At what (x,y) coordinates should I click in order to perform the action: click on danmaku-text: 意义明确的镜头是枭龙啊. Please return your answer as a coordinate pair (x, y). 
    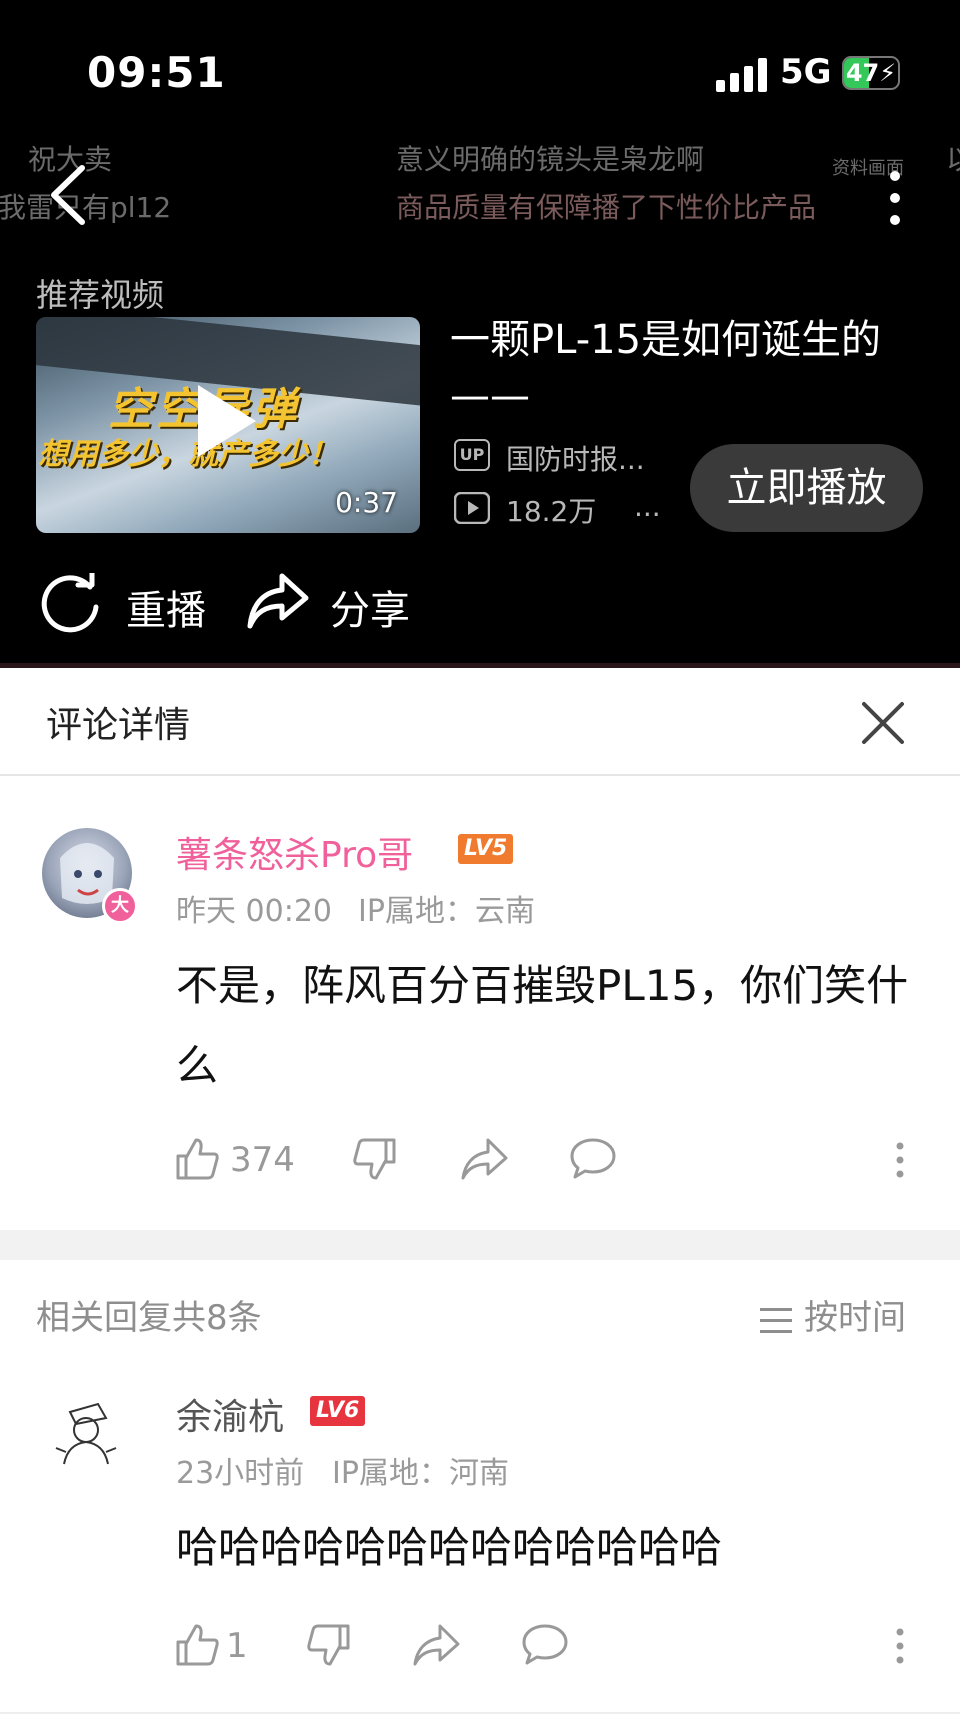
    Looking at the image, I should click on (550, 159).